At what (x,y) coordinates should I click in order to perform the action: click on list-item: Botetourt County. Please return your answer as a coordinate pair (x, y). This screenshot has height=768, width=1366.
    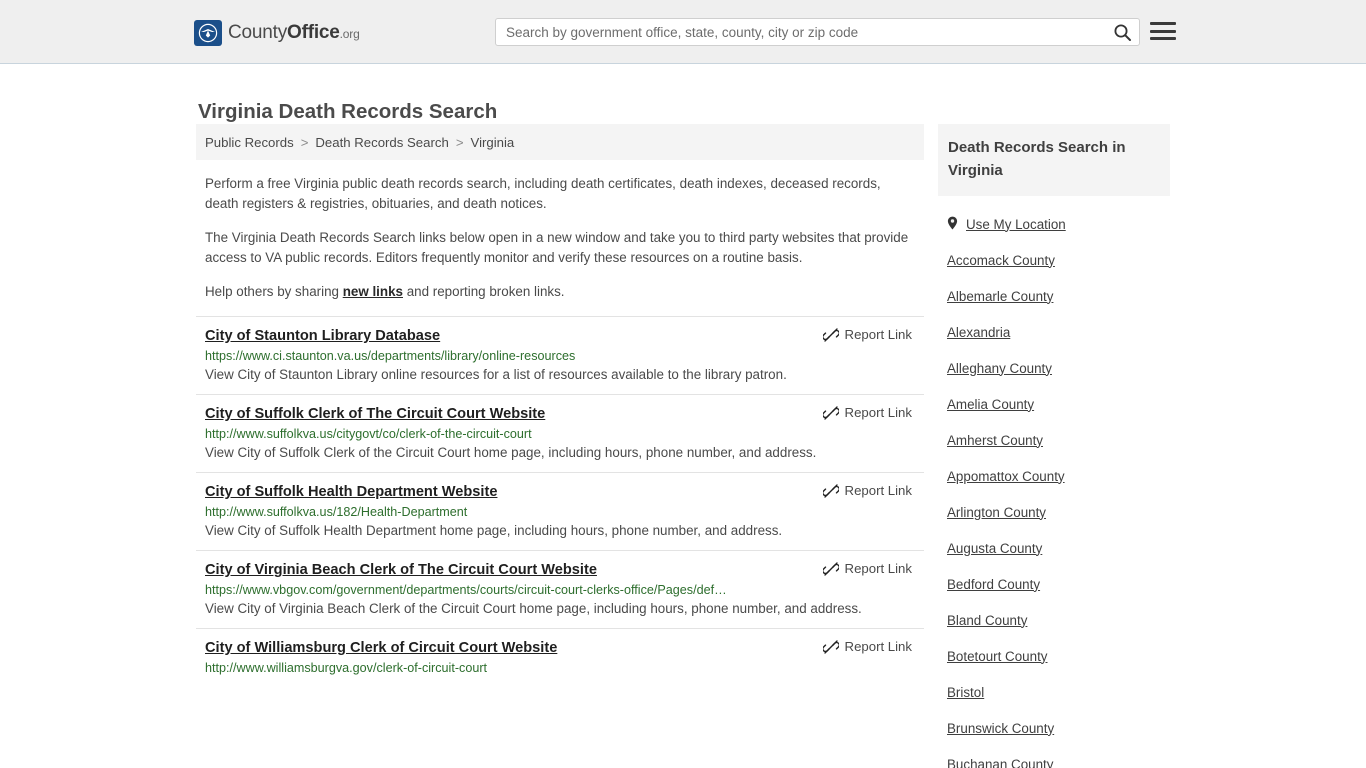
    Looking at the image, I should click on (1054, 656).